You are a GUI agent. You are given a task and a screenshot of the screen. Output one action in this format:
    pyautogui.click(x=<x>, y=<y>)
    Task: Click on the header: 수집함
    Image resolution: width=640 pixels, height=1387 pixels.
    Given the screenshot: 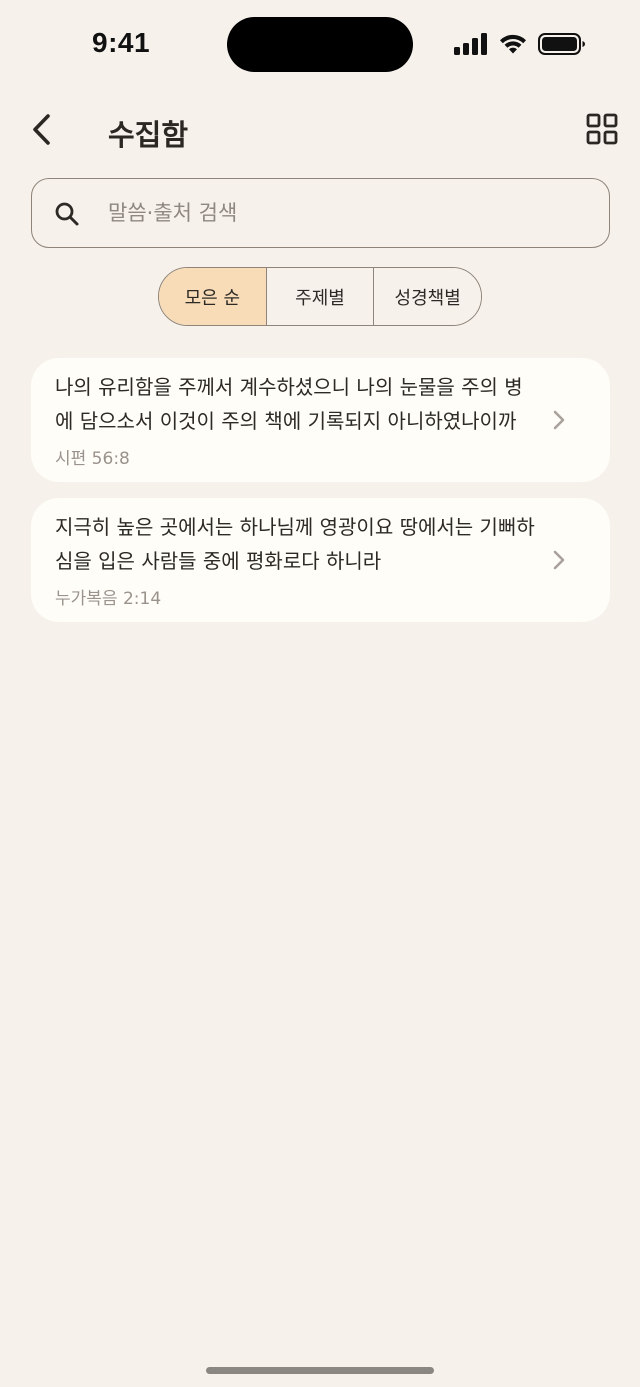 What is the action you would take?
    pyautogui.click(x=320, y=130)
    